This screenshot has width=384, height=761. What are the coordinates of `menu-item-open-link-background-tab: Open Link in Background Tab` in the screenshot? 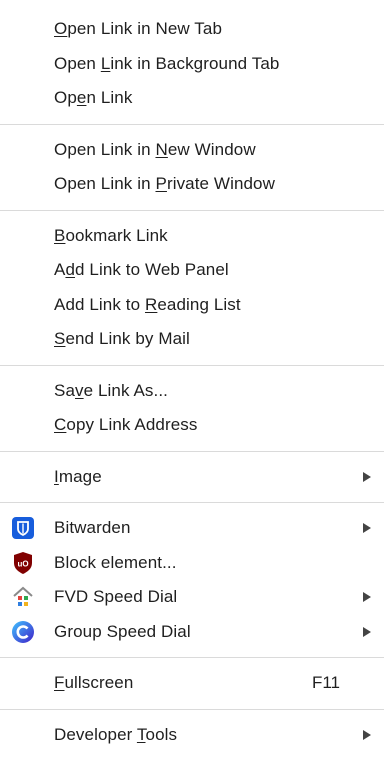 It's located at (192, 64).